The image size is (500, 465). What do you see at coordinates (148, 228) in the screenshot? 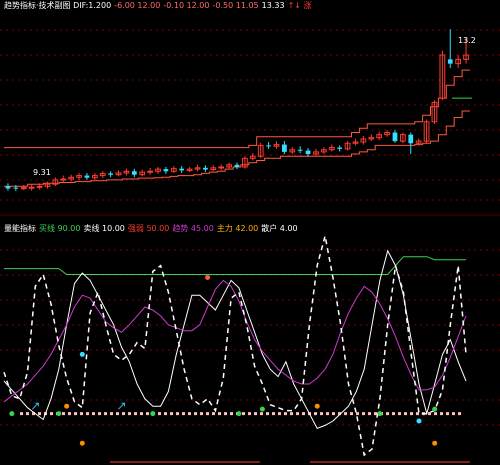
I see `indicator-header-item: 强弱 50.00` at bounding box center [148, 228].